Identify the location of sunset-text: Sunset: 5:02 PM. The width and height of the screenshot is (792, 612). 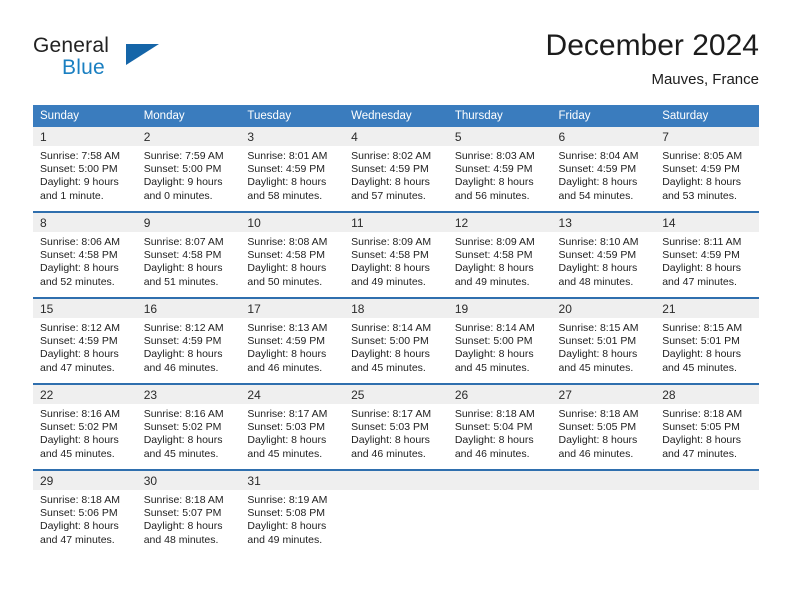
(182, 427).